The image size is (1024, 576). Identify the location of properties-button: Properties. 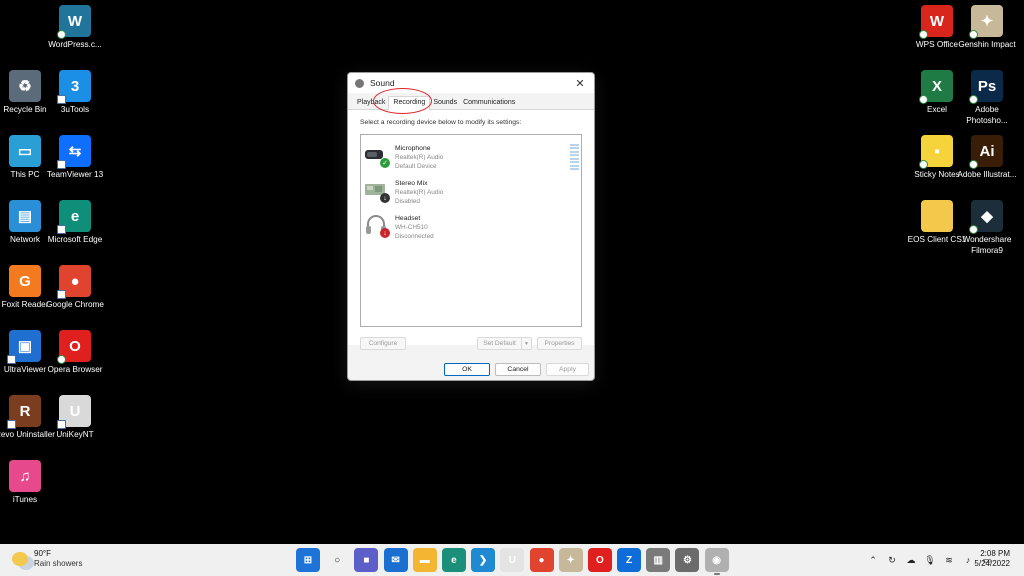
(559, 343).